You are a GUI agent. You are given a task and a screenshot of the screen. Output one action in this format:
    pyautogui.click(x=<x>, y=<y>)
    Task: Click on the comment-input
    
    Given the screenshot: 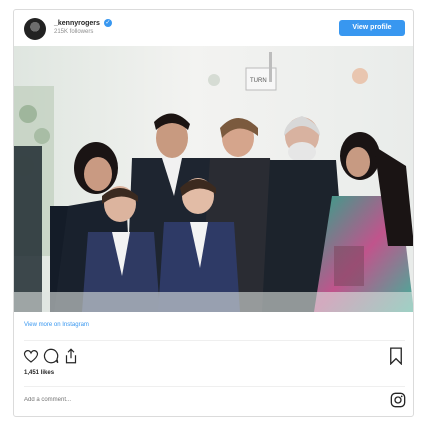 What is the action you would take?
    pyautogui.click(x=194, y=400)
    